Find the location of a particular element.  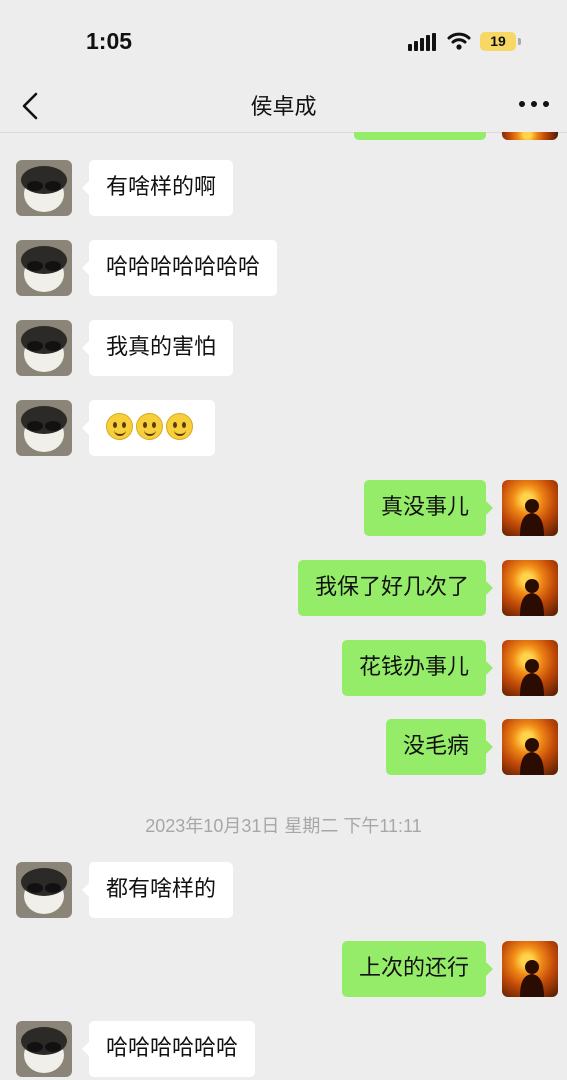

message-bubble: 我真的害怕 is located at coordinates (157, 348).